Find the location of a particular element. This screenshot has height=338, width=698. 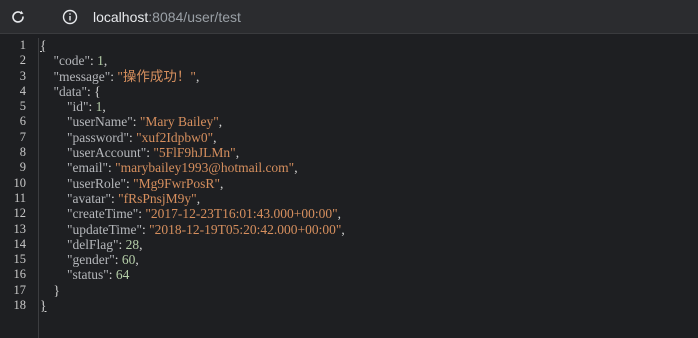

url-path: :8084/user/test is located at coordinates (194, 17).